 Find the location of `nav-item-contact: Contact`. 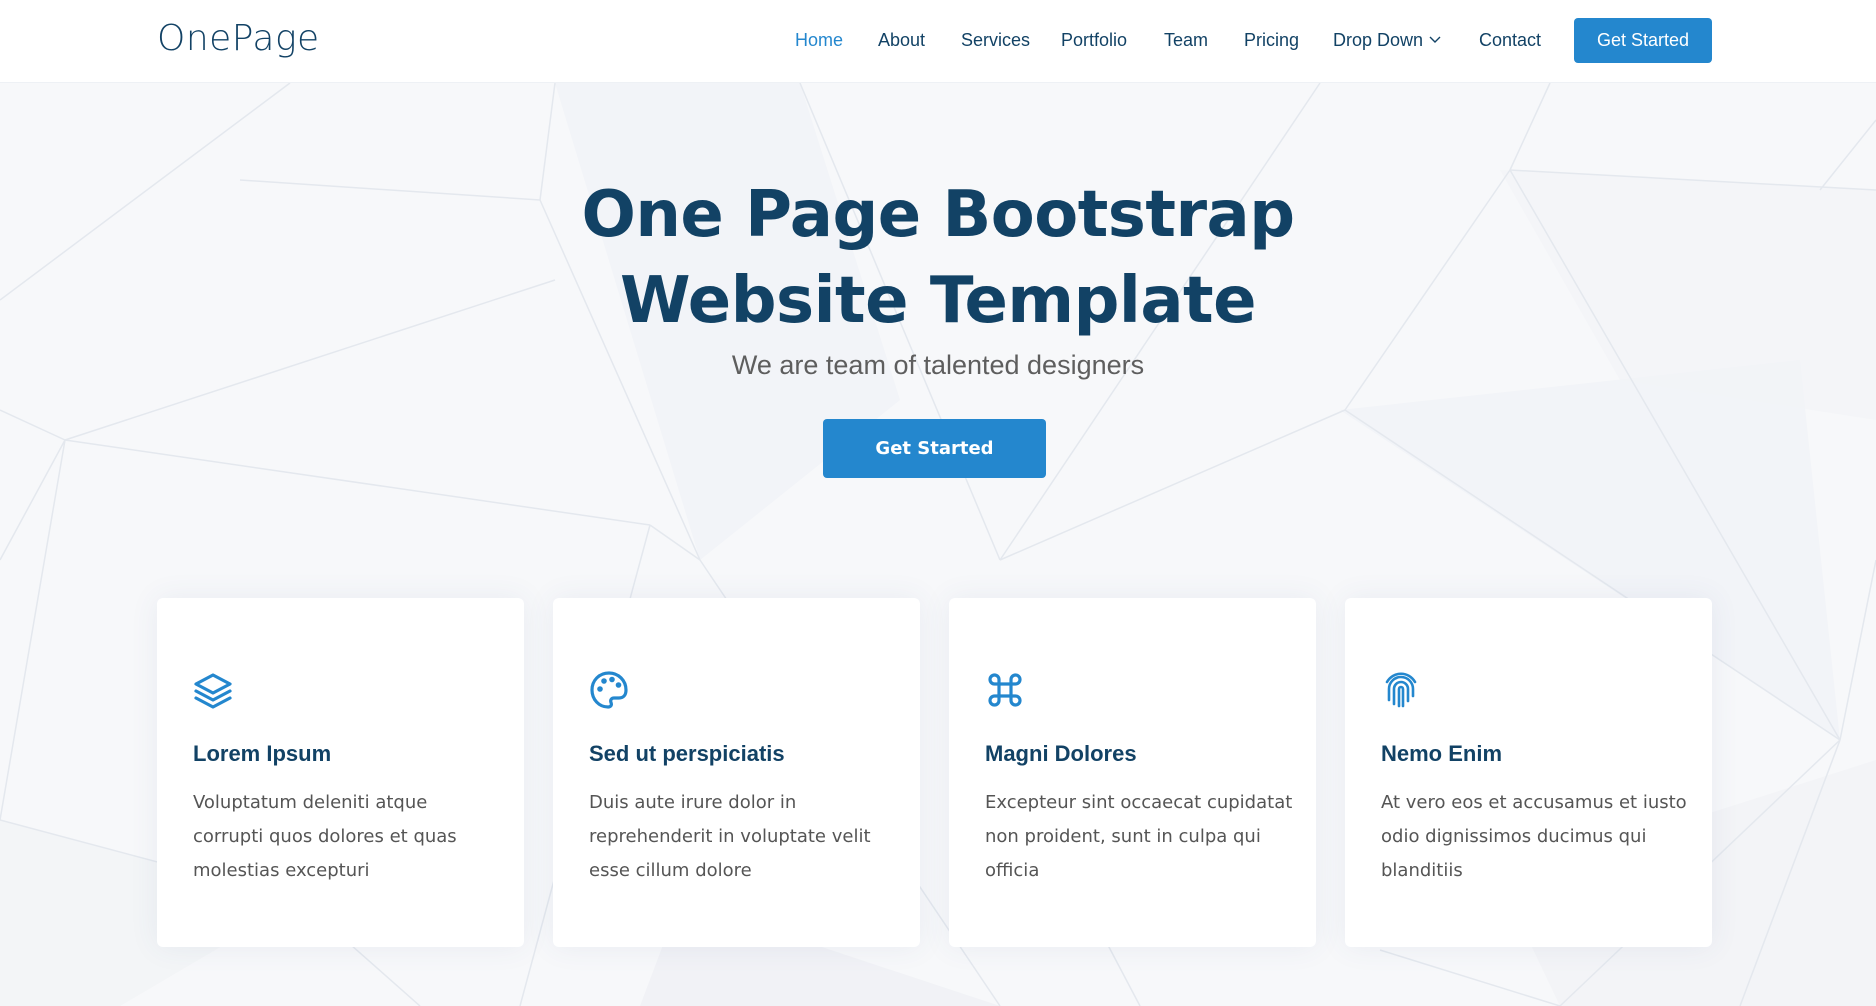

nav-item-contact: Contact is located at coordinates (1510, 40).